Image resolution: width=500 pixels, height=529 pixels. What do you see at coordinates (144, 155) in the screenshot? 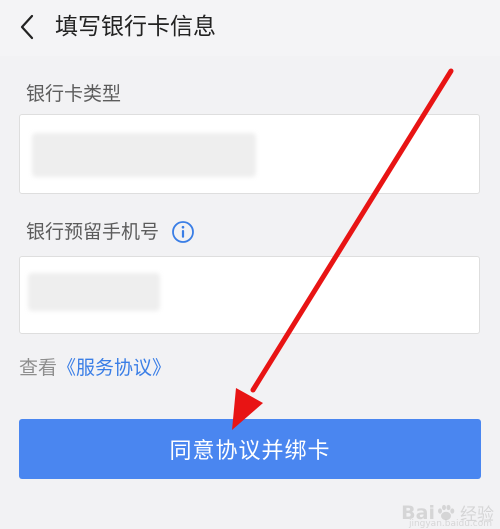
I see `card-type-value-redacted` at bounding box center [144, 155].